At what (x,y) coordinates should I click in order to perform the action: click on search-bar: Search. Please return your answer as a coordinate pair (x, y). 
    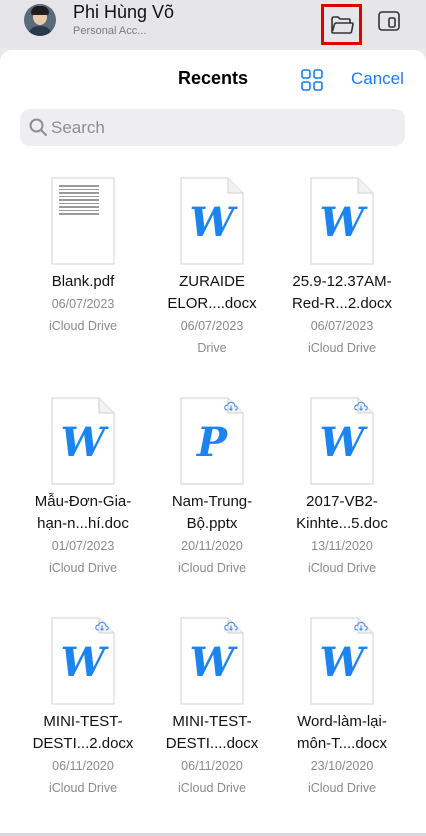
    Looking at the image, I should click on (212, 127).